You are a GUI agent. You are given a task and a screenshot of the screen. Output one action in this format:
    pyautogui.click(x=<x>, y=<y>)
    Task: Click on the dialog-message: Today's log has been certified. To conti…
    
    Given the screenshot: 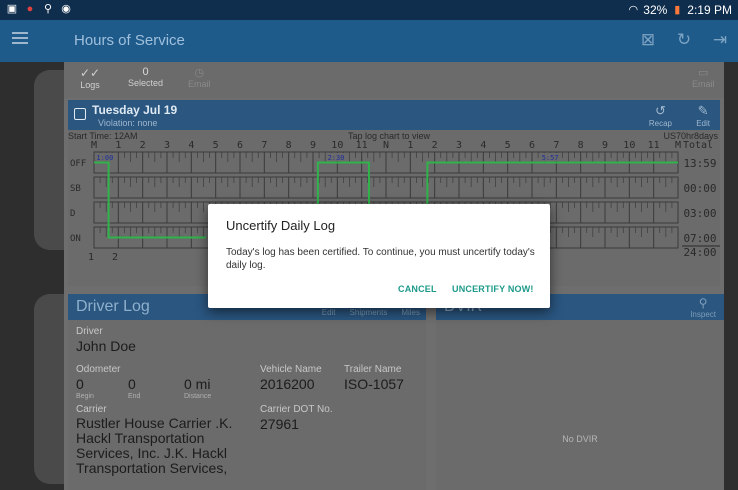 What is the action you would take?
    pyautogui.click(x=380, y=259)
    